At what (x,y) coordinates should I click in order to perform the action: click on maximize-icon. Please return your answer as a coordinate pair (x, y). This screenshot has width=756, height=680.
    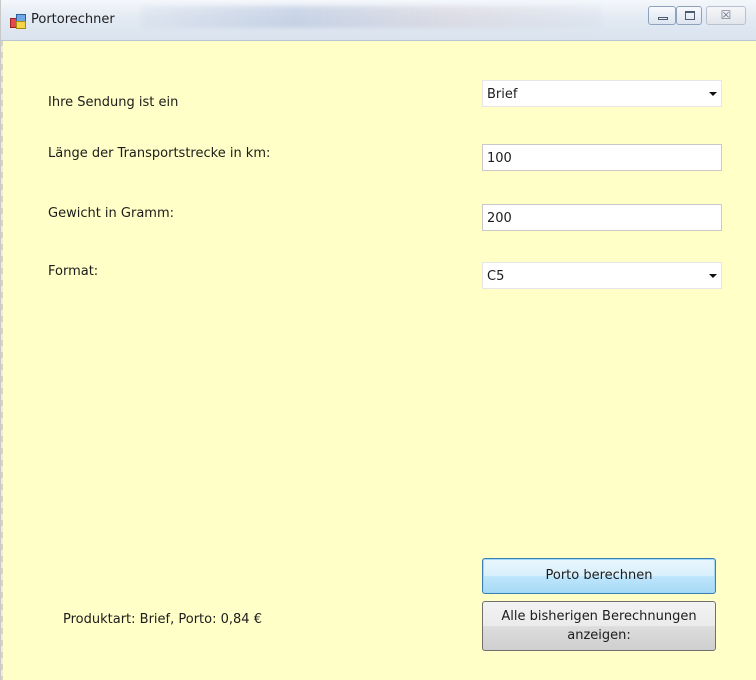
    Looking at the image, I should click on (690, 15).